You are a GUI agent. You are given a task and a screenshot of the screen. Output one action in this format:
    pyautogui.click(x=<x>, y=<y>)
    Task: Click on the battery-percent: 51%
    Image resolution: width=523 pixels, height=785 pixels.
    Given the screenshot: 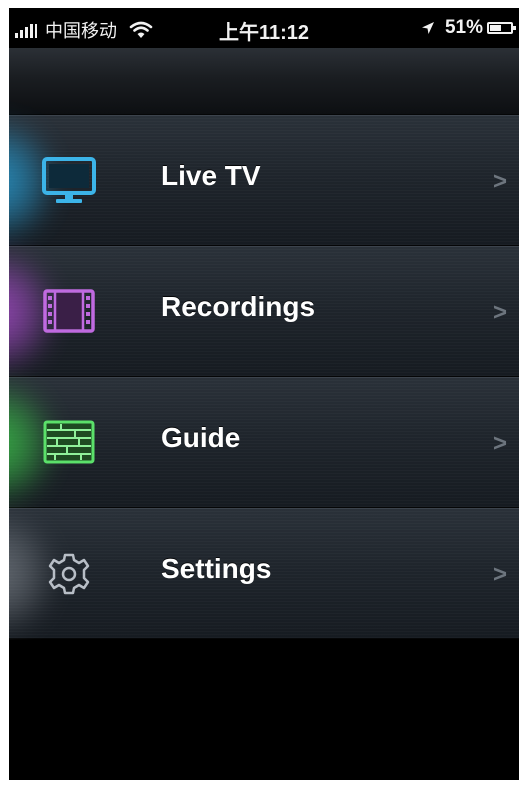 What is the action you would take?
    pyautogui.click(x=463, y=27)
    